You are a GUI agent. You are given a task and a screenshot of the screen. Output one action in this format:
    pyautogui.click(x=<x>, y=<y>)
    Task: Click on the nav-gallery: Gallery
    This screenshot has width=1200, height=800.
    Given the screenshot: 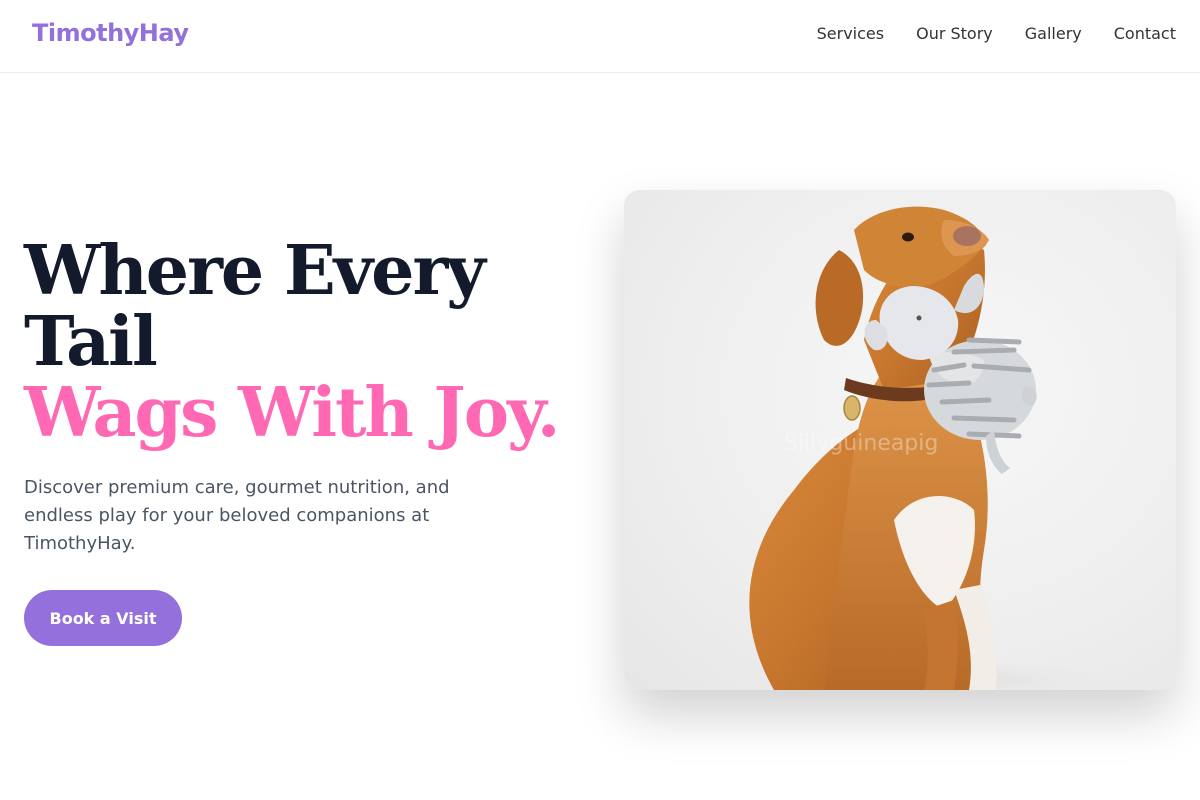 What is the action you would take?
    pyautogui.click(x=1053, y=34)
    